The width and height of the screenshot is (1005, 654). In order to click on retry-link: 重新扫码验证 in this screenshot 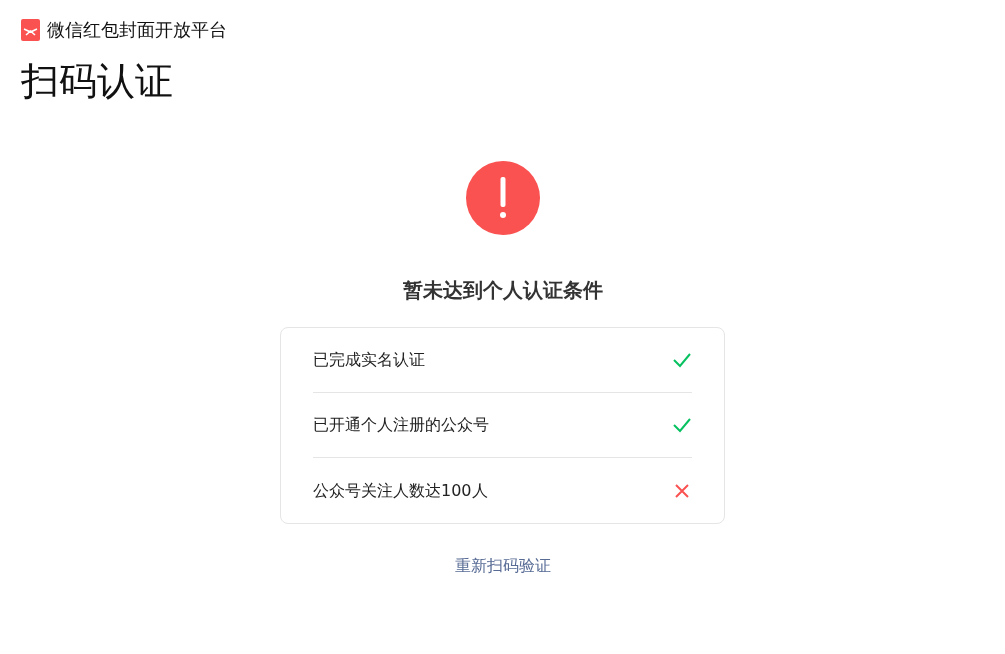, I will do `click(502, 566)`.